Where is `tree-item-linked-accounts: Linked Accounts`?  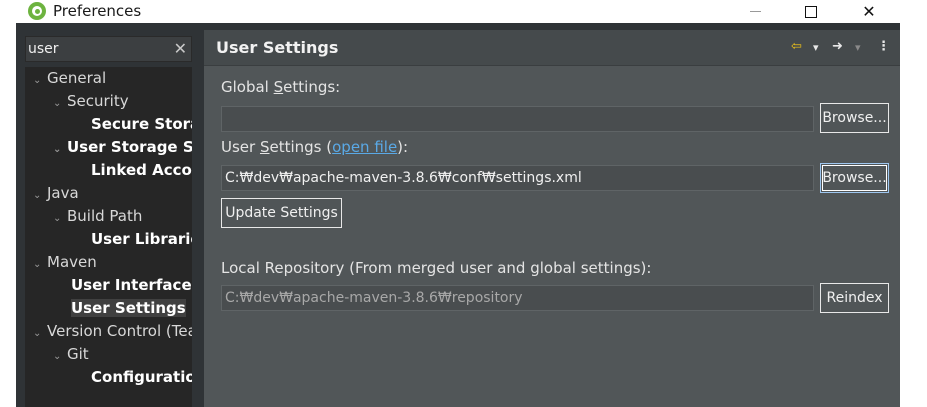
tree-item-linked-accounts: Linked Accounts is located at coordinates (141, 170).